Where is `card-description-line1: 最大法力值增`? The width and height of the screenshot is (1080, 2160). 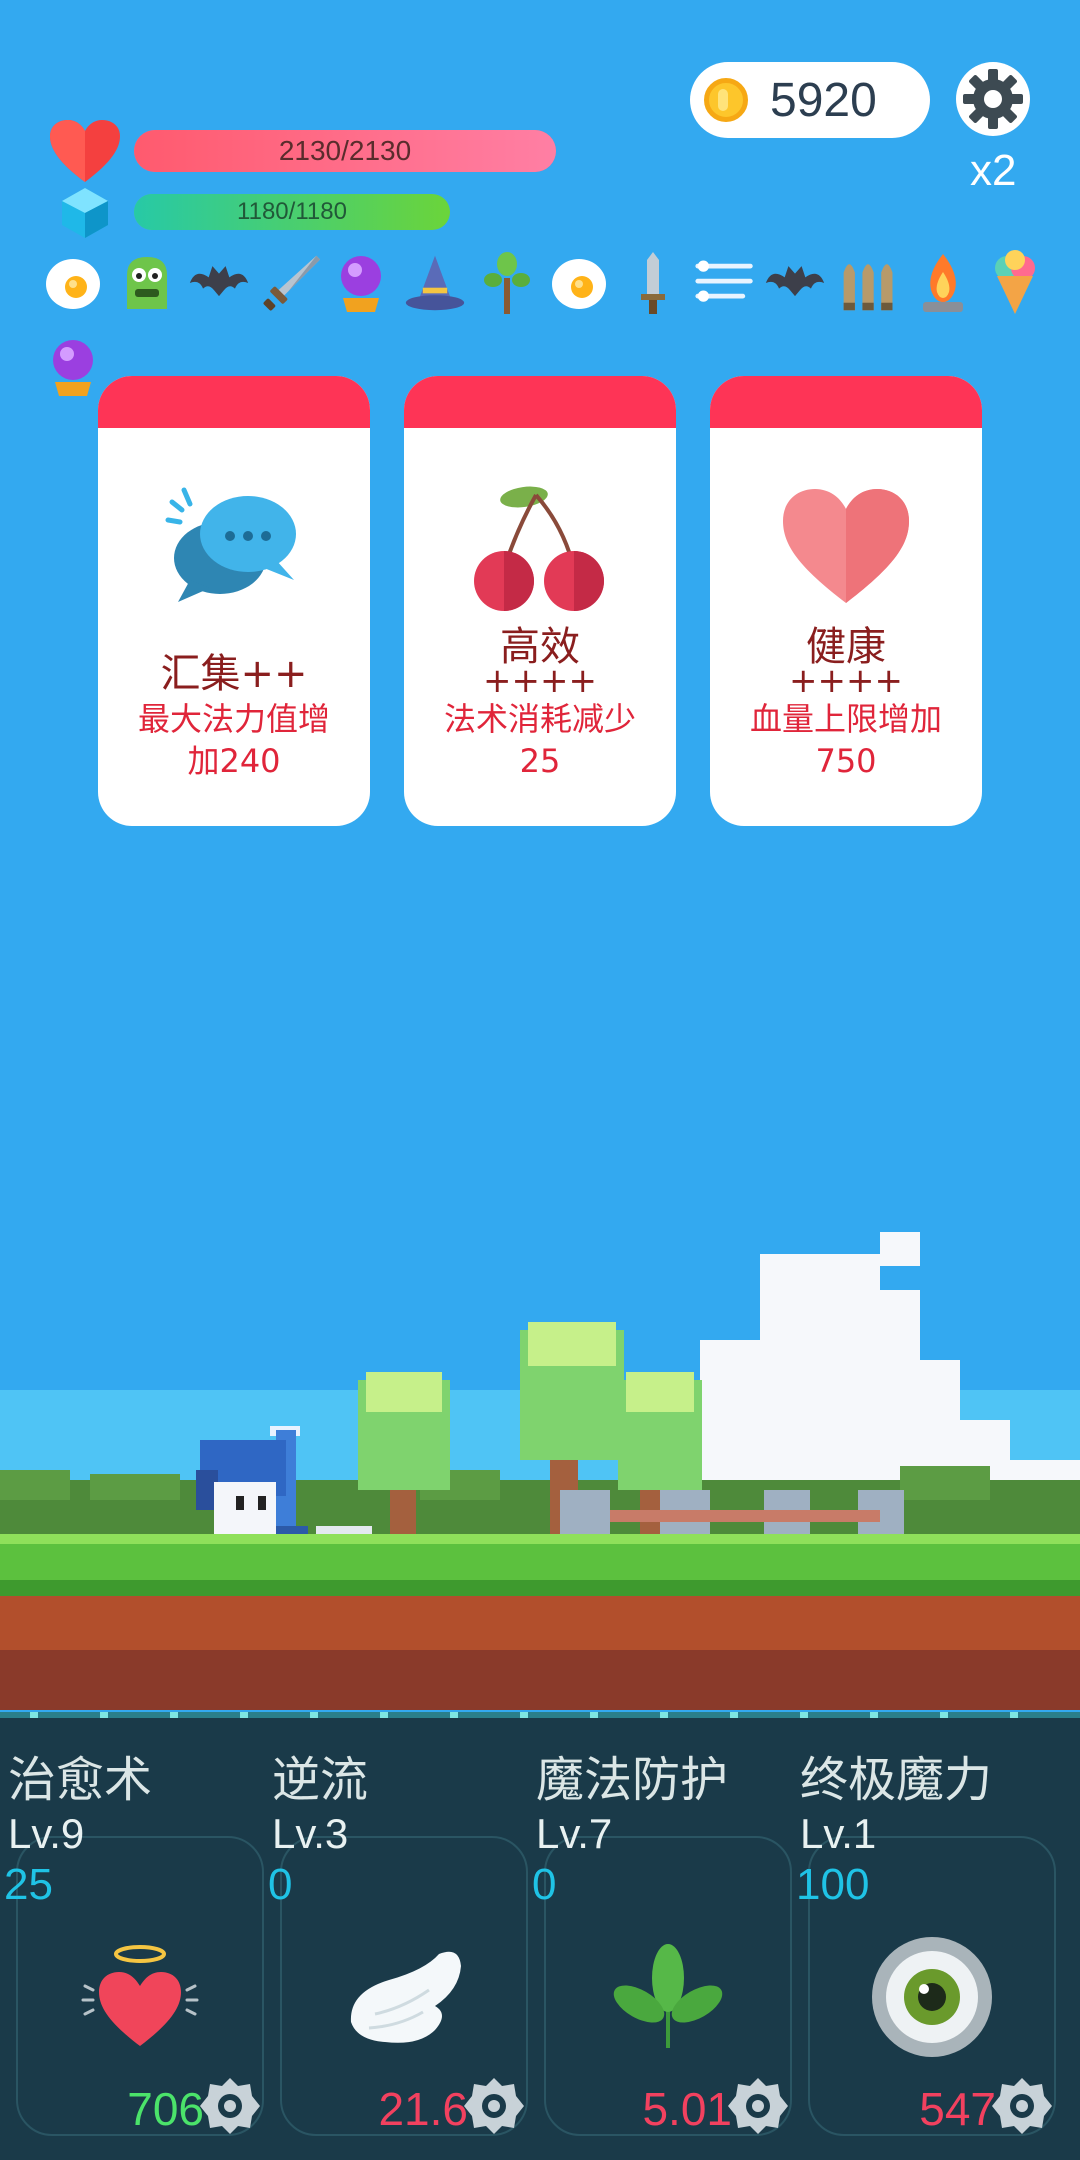 card-description-line1: 最大法力值增 is located at coordinates (233, 719).